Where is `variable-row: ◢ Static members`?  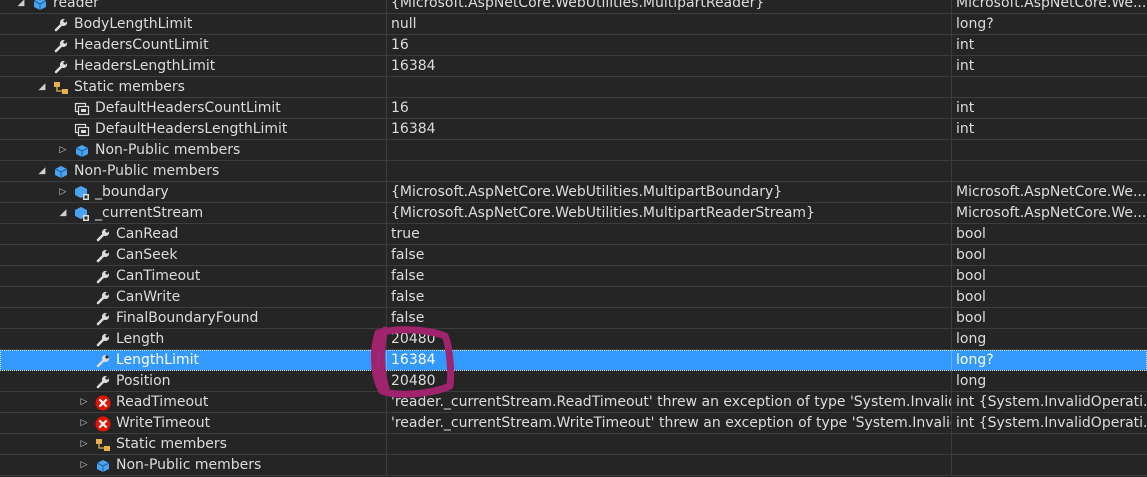 variable-row: ◢ Static members is located at coordinates (573, 87).